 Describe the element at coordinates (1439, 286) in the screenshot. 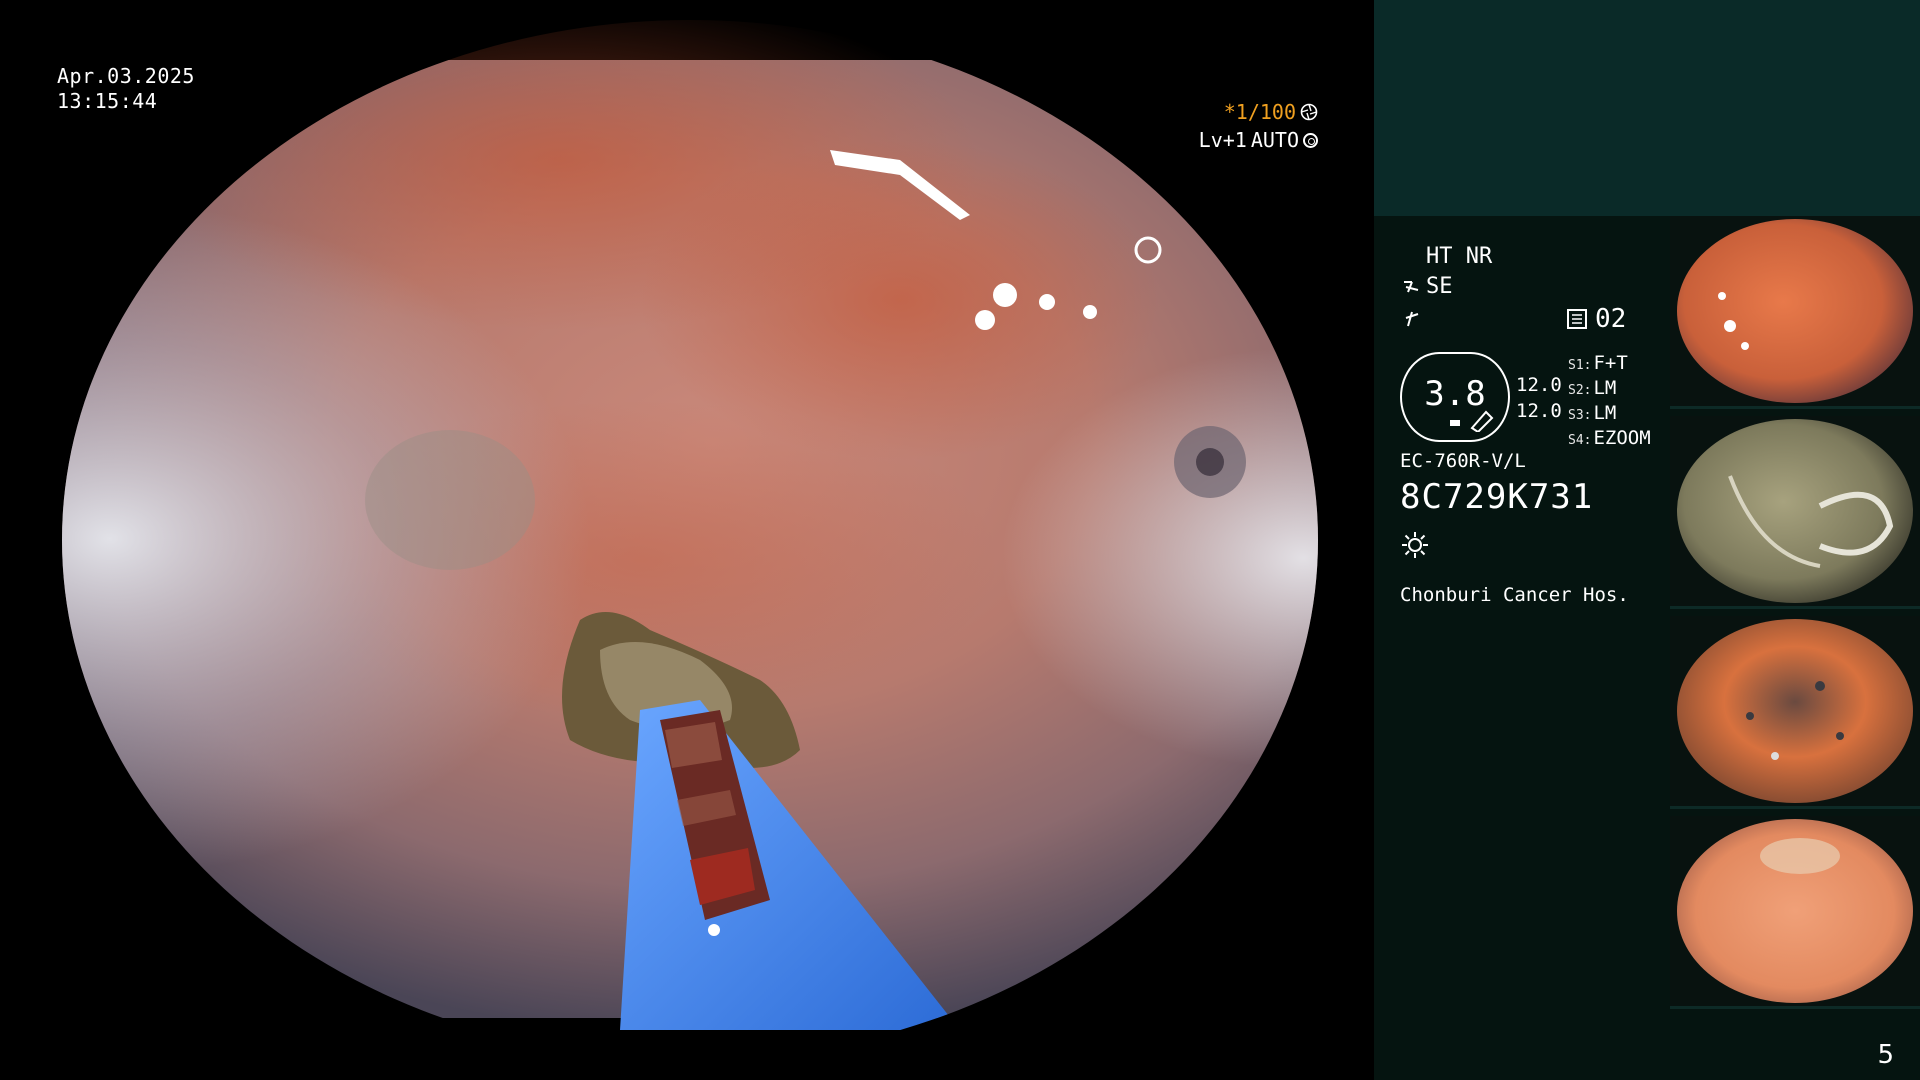

I see `se-label: SE` at that location.